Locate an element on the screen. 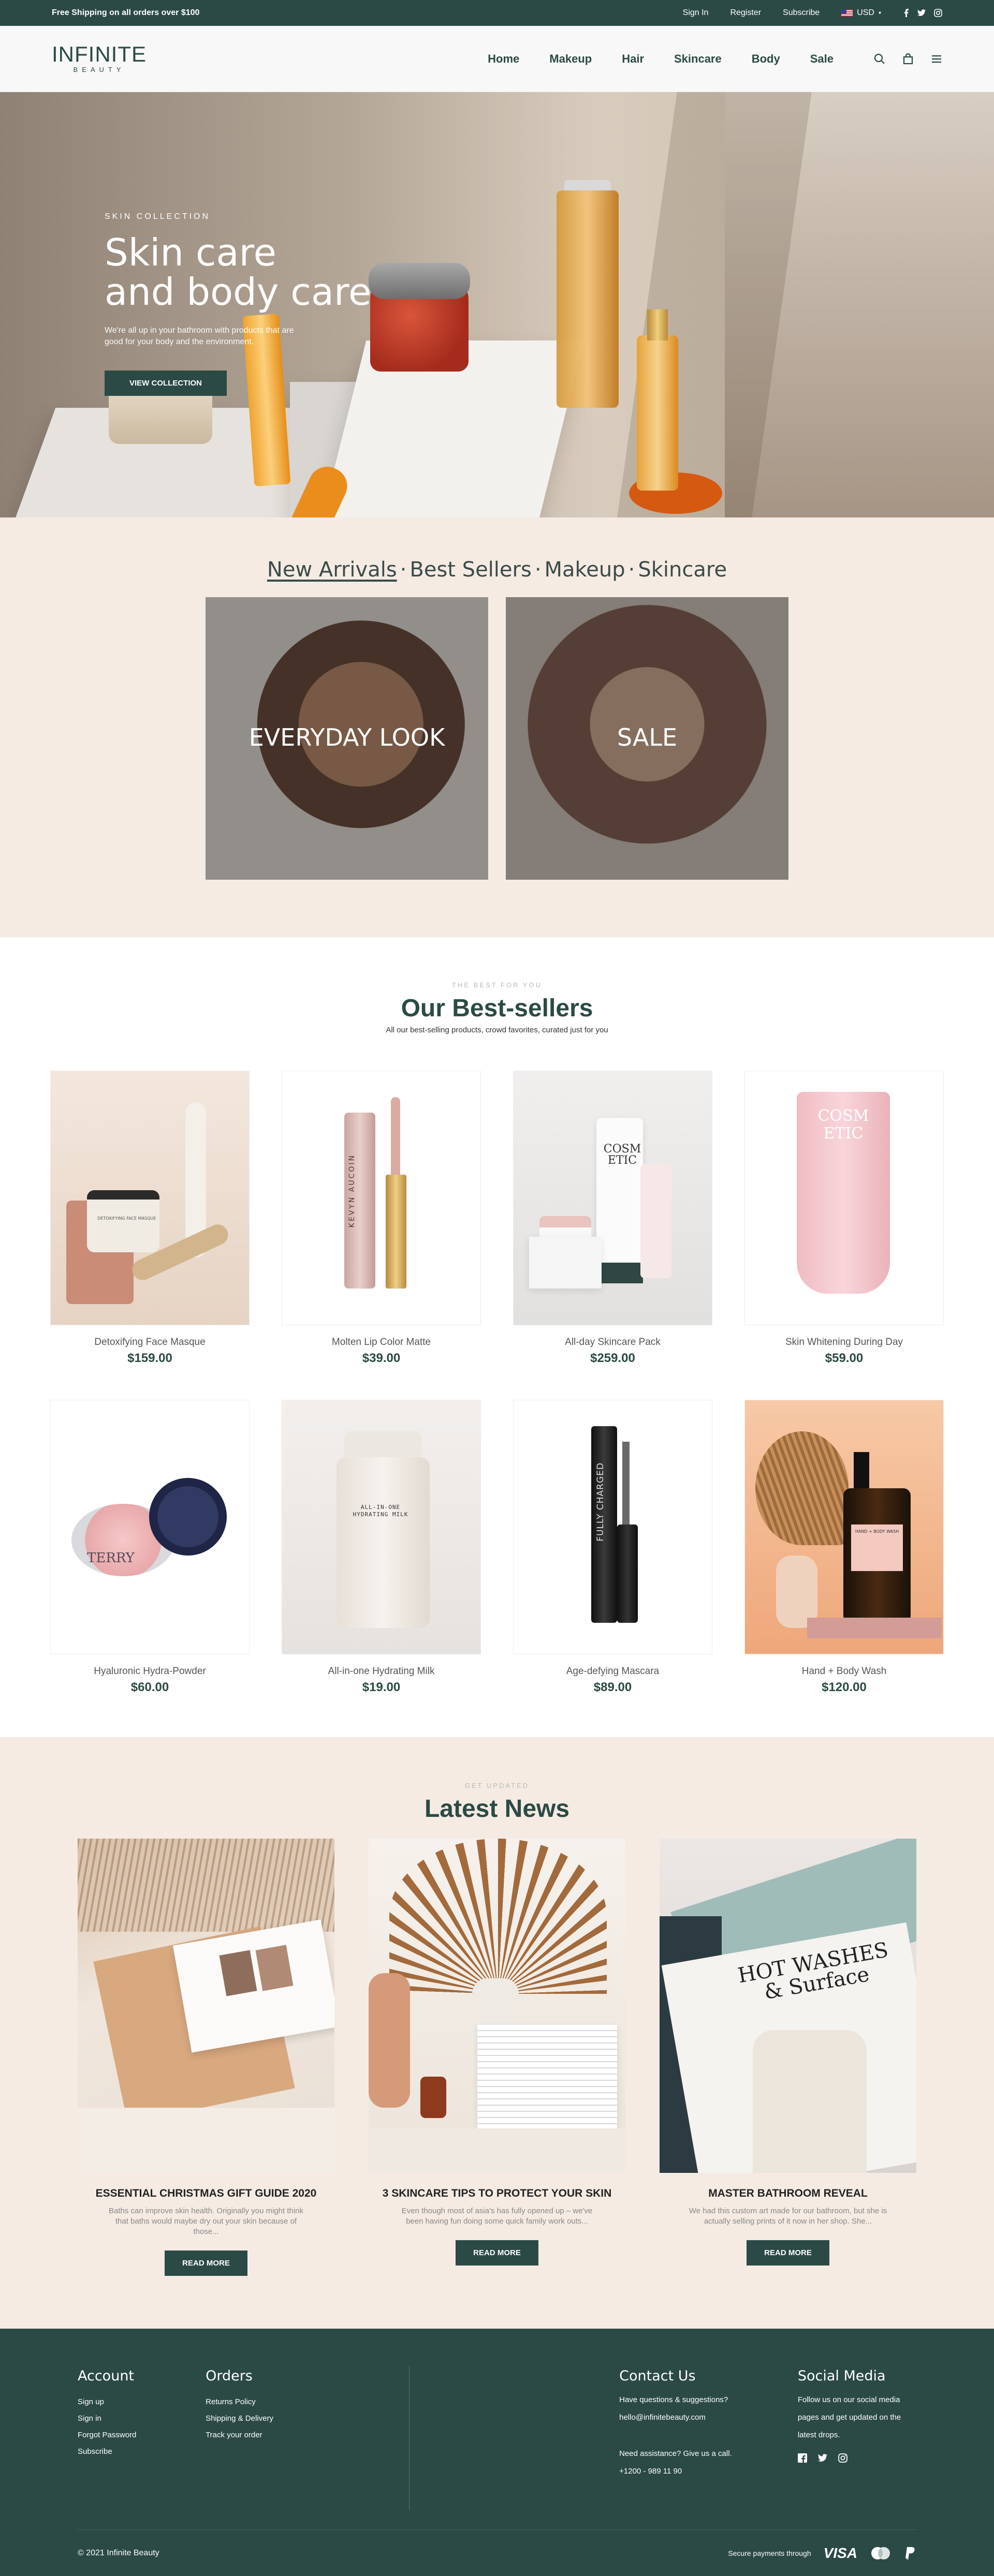  footer-link-forgot-password: Forgot Password is located at coordinates (142, 2435).